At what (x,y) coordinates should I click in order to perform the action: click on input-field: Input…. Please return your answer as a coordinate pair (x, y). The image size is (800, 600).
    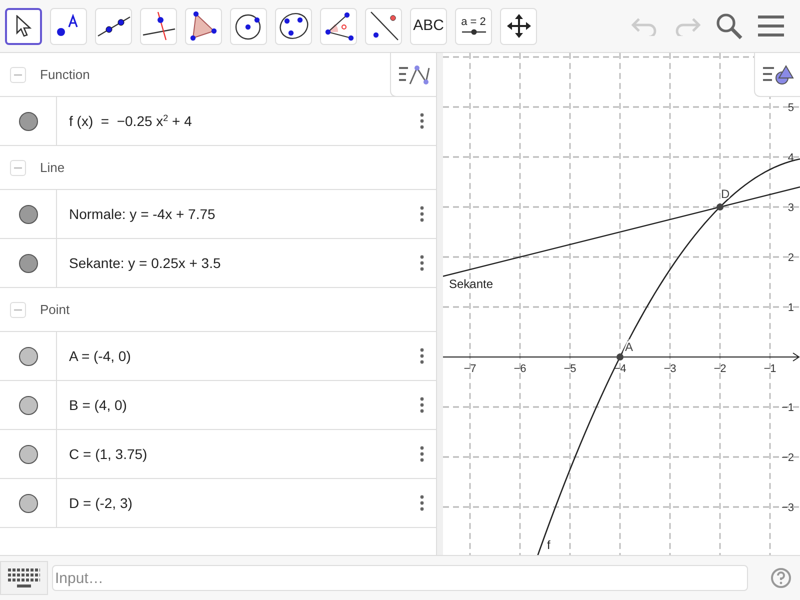
    Looking at the image, I should click on (400, 578).